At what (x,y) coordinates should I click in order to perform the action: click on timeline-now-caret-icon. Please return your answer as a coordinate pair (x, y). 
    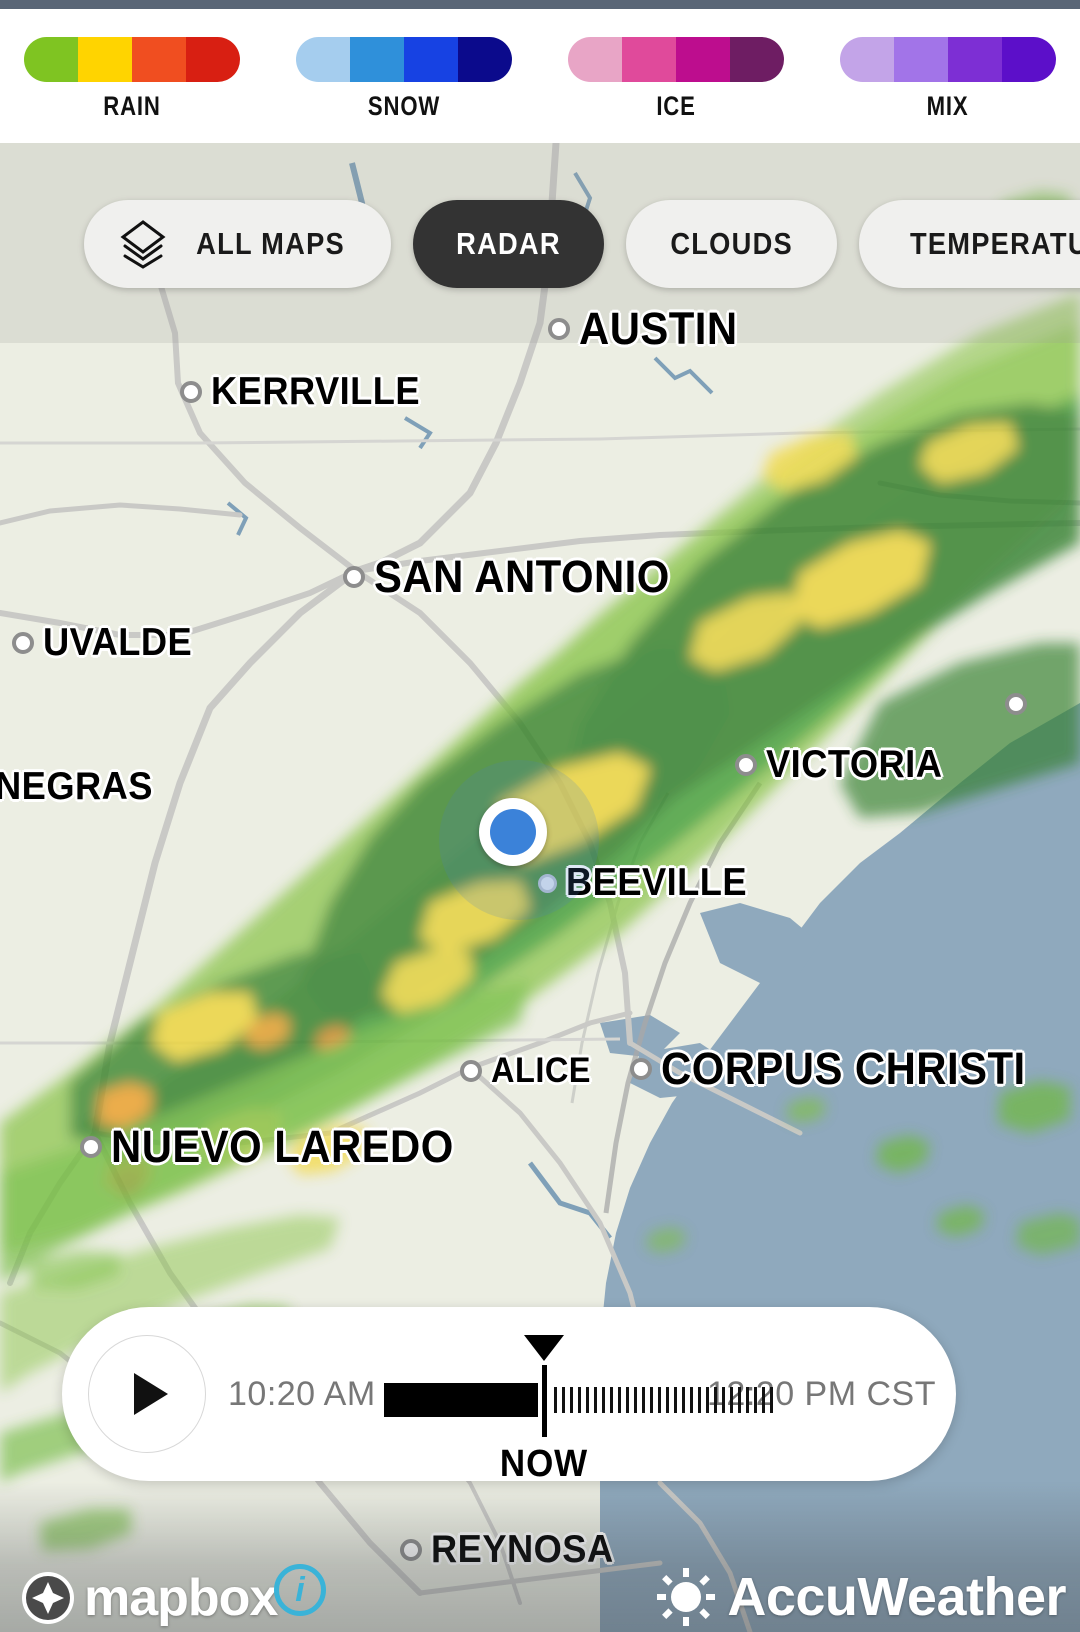
    Looking at the image, I should click on (543, 1348).